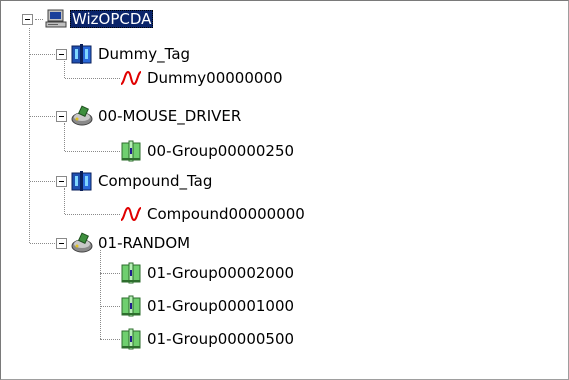  I want to click on tree-node-label: Dummy00000000, so click(215, 78).